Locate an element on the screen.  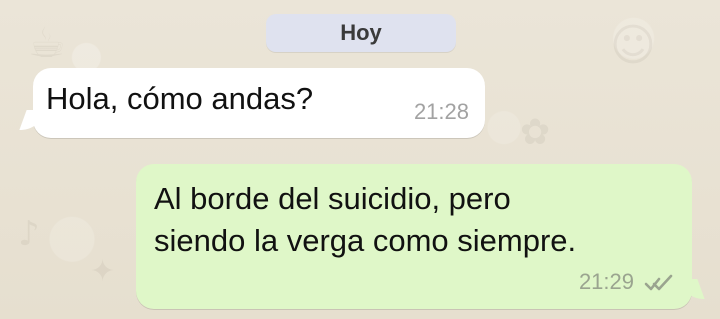
background-doodle-icon: ☺ is located at coordinates (633, 45).